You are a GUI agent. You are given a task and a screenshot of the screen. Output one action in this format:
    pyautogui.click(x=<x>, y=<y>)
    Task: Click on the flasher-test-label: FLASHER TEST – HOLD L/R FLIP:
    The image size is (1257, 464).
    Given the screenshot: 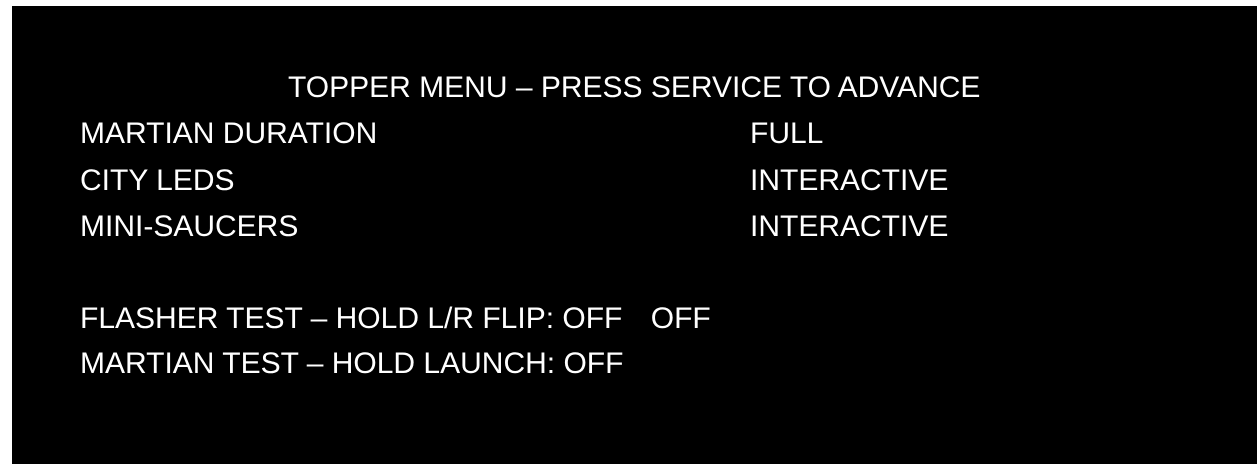 What is the action you would take?
    pyautogui.click(x=317, y=318)
    